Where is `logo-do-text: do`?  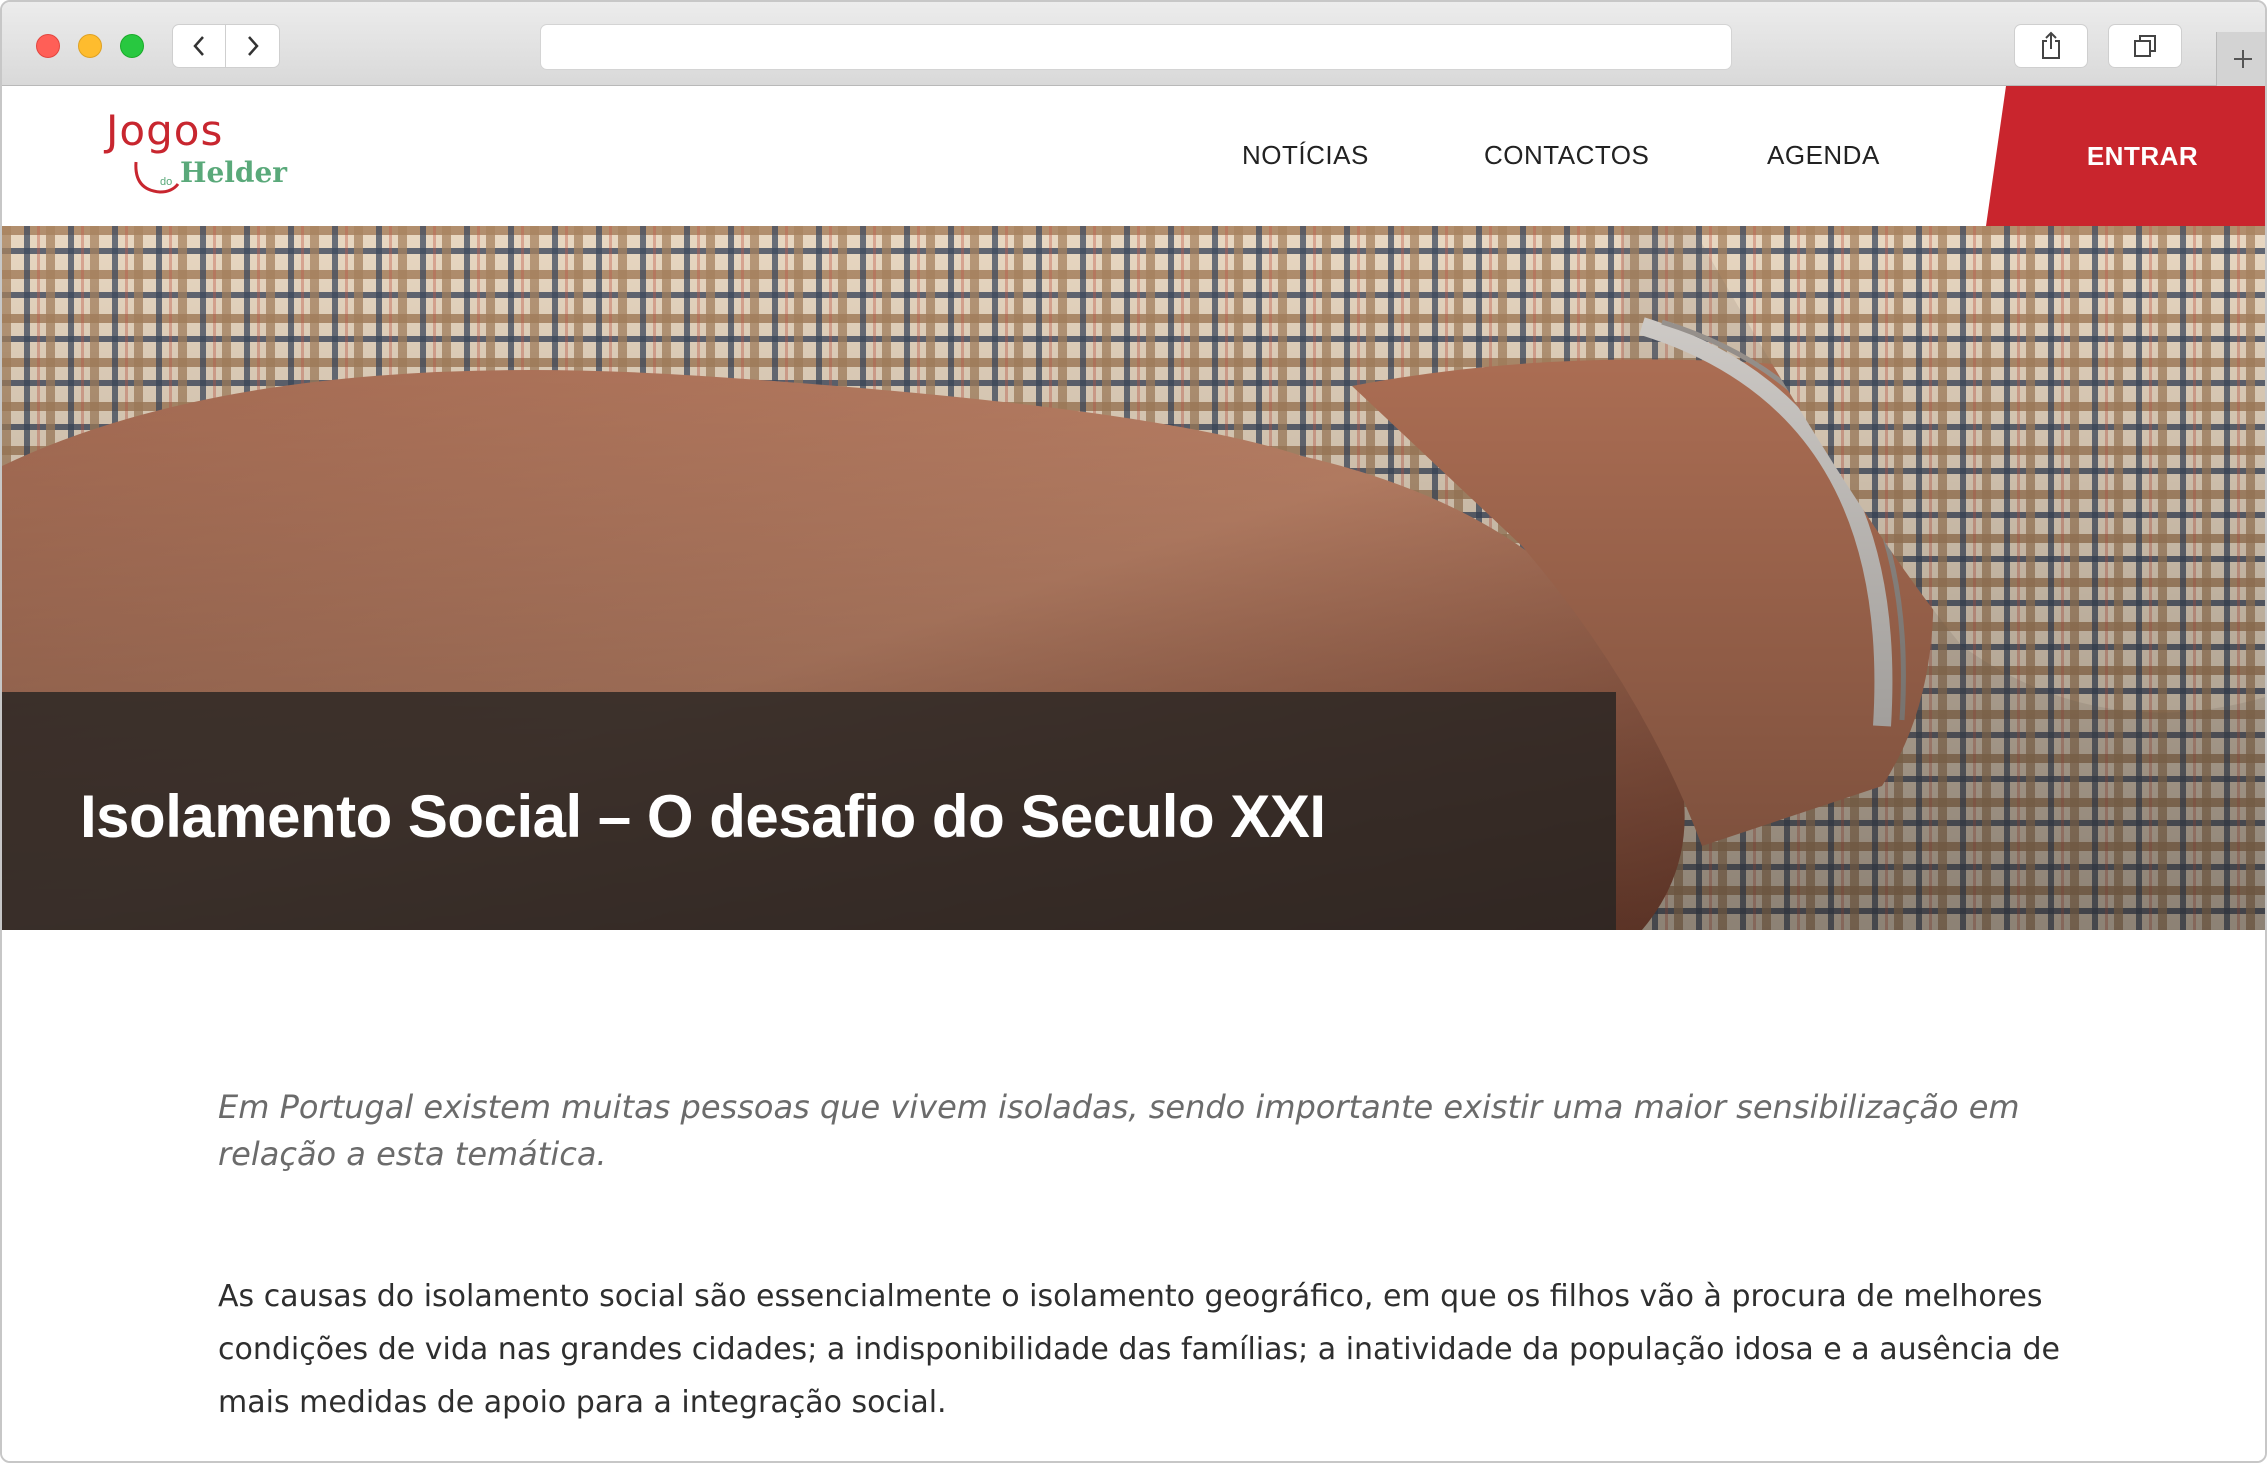
logo-do-text: do is located at coordinates (166, 182).